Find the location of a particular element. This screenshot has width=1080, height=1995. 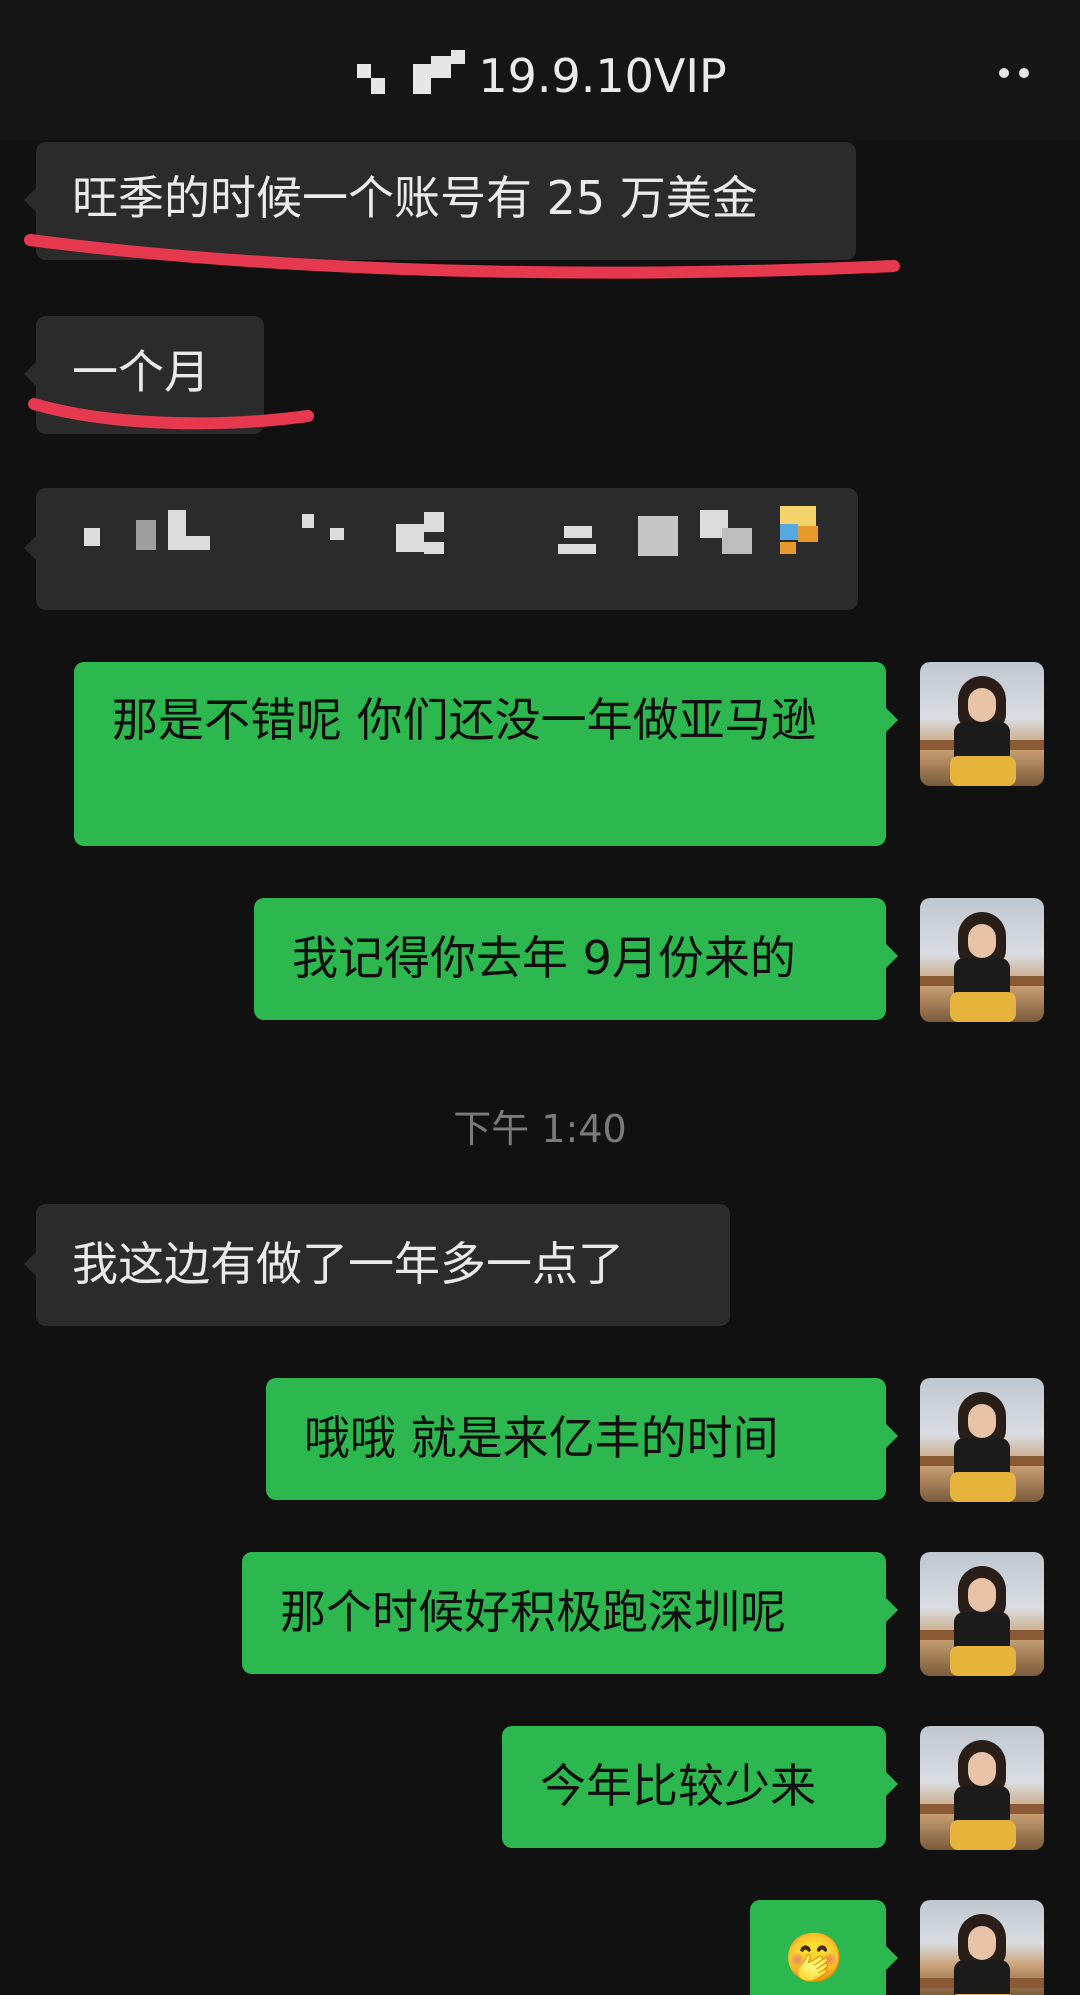

message-text: 哦哦 就是来亿丰的时间 is located at coordinates (541, 1438).